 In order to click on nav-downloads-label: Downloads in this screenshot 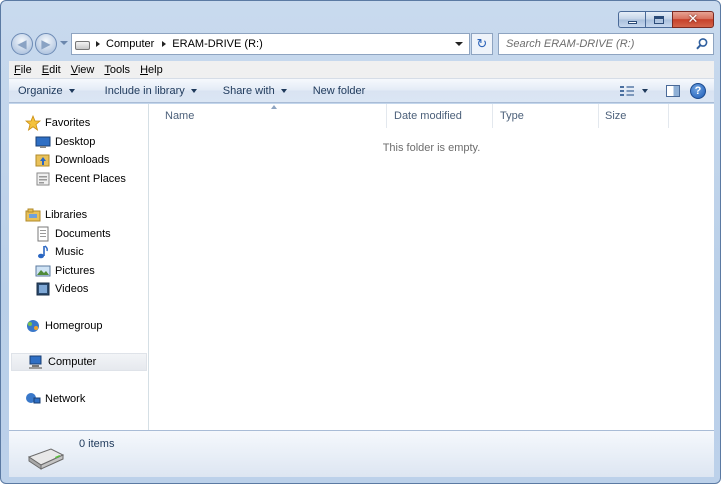, I will do `click(82, 160)`.